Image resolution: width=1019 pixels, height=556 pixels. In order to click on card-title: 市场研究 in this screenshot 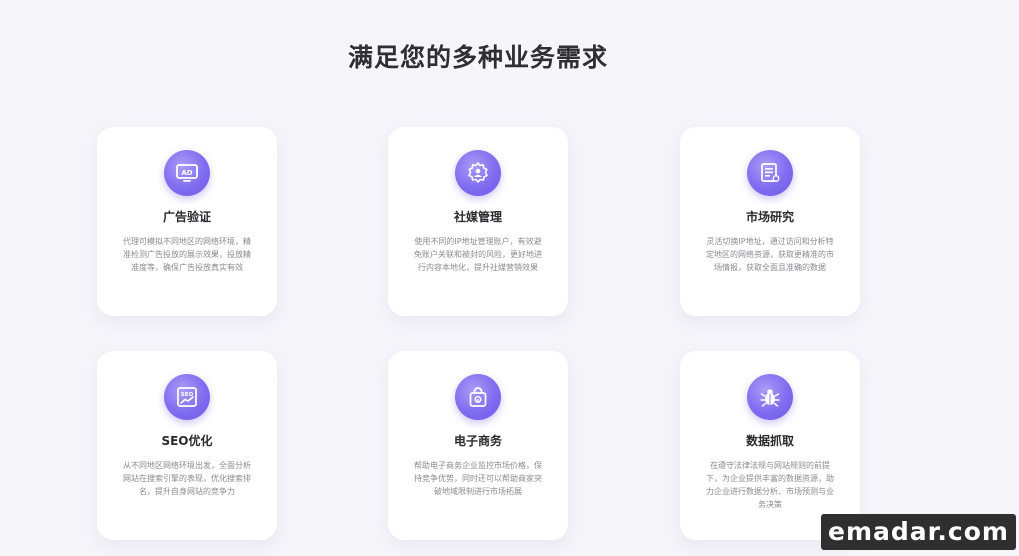, I will do `click(769, 217)`.